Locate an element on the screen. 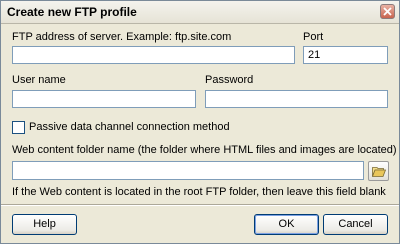  ftp-address-input is located at coordinates (153, 55).